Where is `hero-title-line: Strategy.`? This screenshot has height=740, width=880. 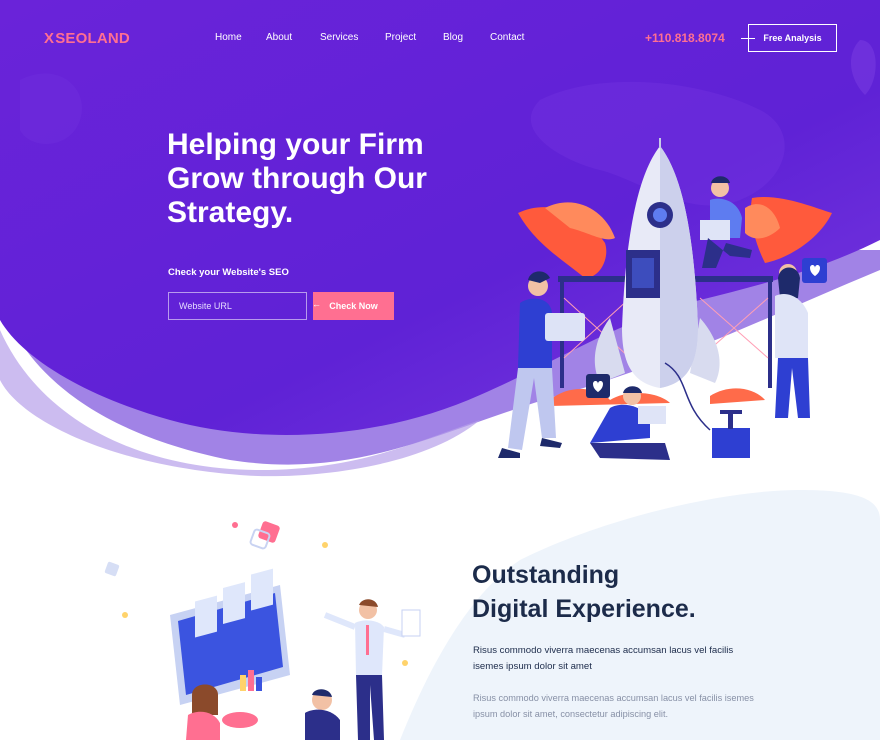 hero-title-line: Strategy. is located at coordinates (230, 212).